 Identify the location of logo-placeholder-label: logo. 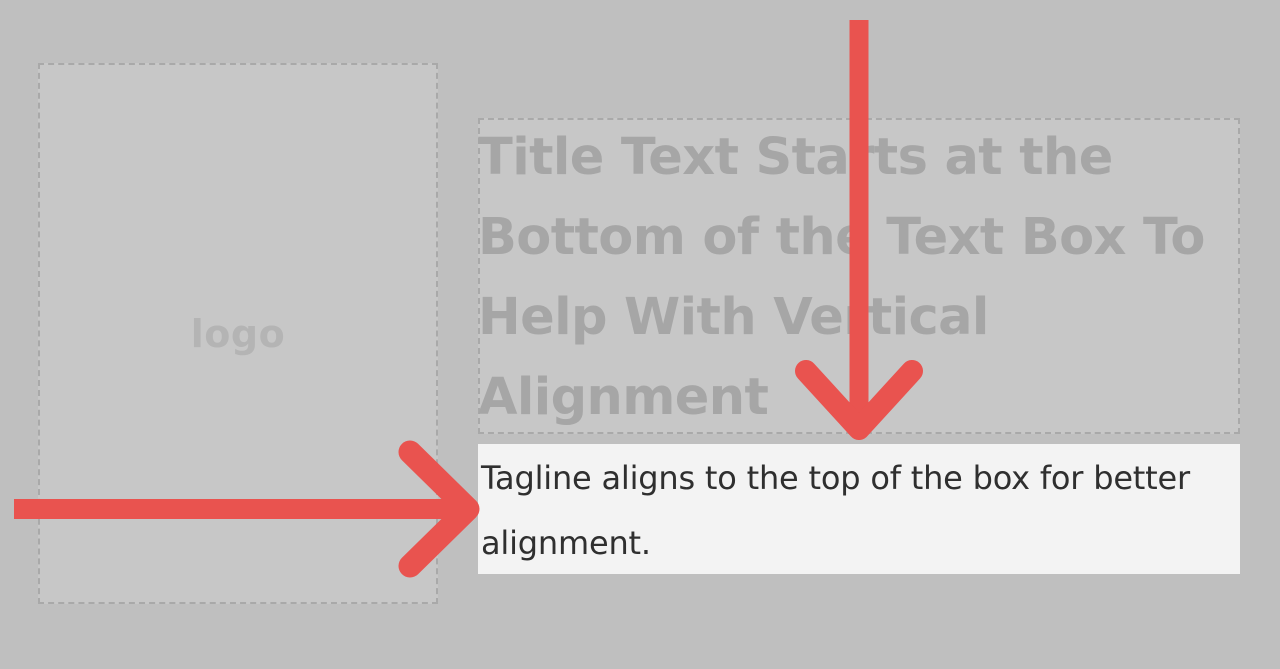
(238, 333).